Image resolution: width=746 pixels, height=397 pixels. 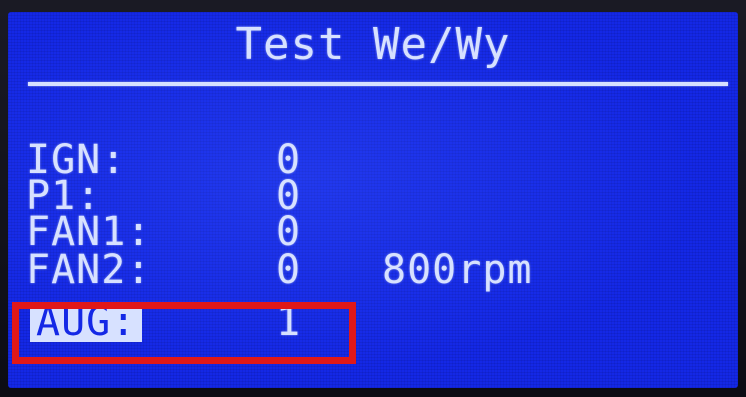 I want to click on screen-title: Test We/Wy, so click(x=373, y=44).